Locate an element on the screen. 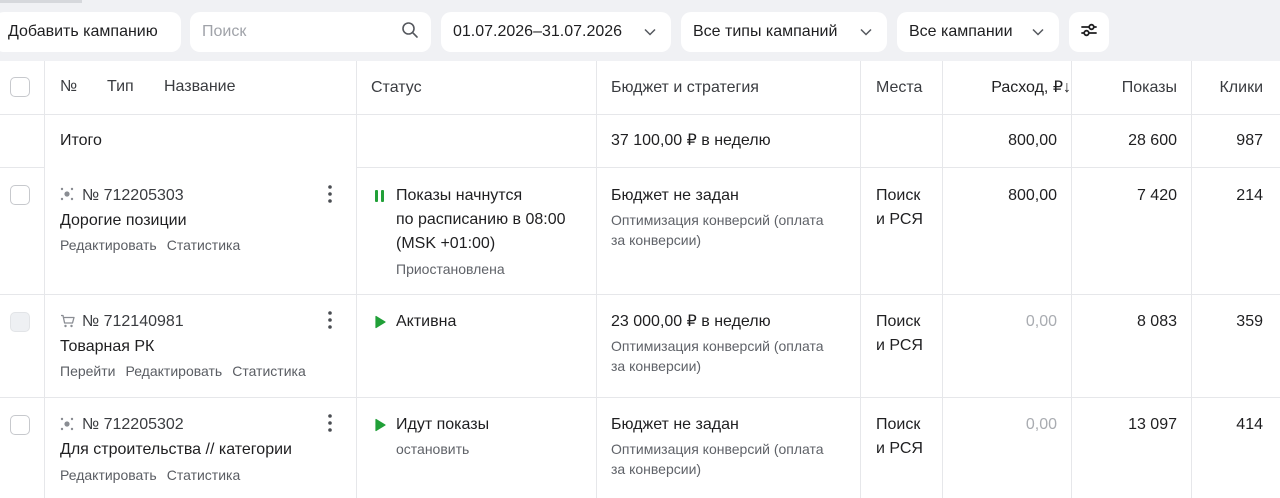 Image resolution: width=1280 pixels, height=498 pixels. date-range-value: 01.07.2026–31.07.2026 is located at coordinates (538, 31).